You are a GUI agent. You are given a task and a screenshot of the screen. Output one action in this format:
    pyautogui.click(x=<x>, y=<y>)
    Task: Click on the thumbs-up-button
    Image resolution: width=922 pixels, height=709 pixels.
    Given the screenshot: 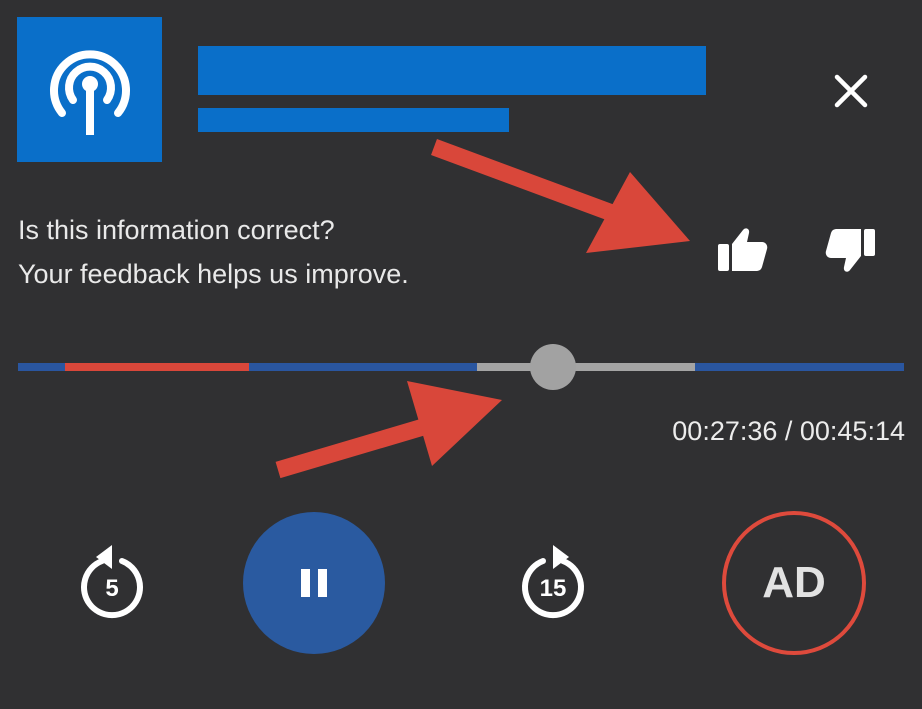 What is the action you would take?
    pyautogui.click(x=742, y=250)
    